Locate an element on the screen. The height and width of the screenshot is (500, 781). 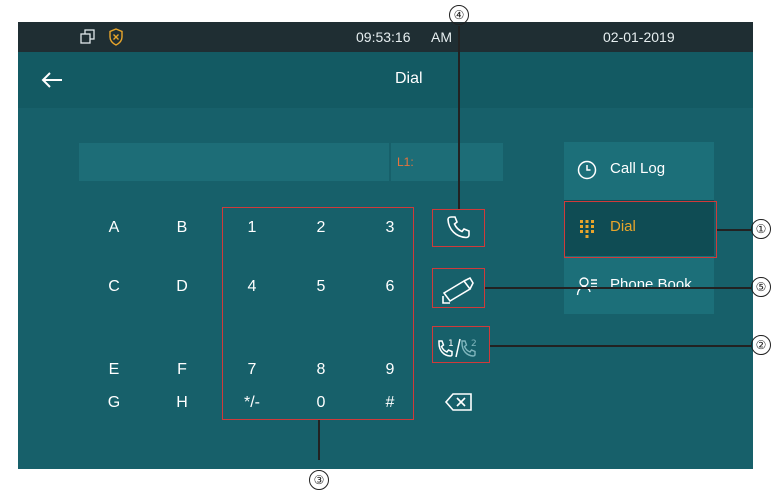
menu-item-phone-book: Phone Book is located at coordinates (639, 286).